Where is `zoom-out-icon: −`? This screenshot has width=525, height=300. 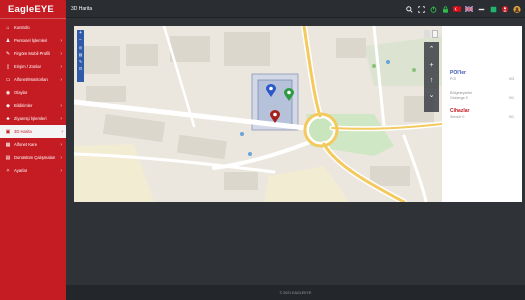 zoom-out-icon: − is located at coordinates (80, 40).